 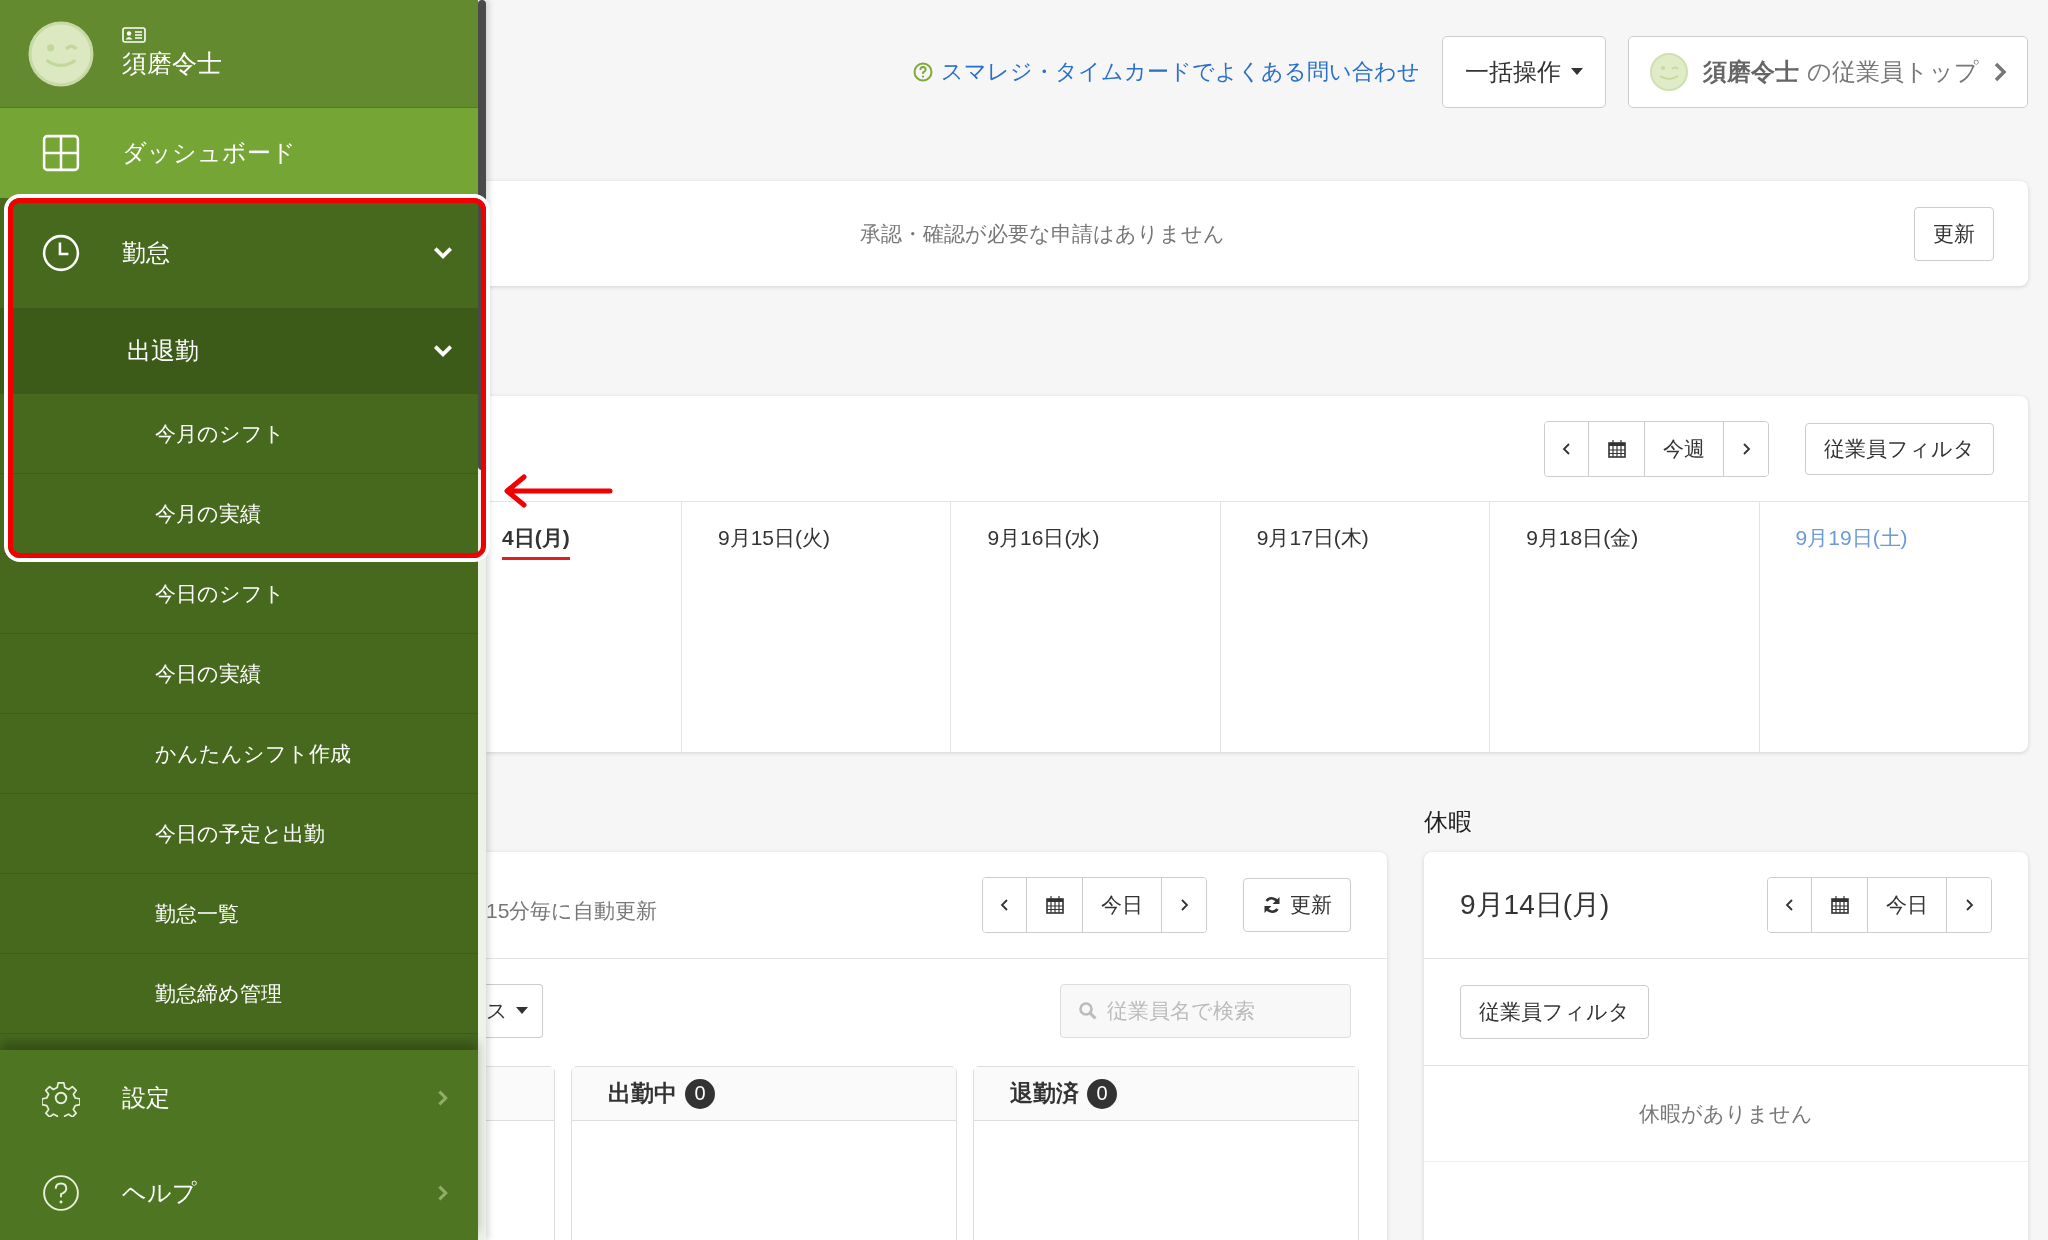 I want to click on bulk-action-button: 一括操作, so click(x=1524, y=72).